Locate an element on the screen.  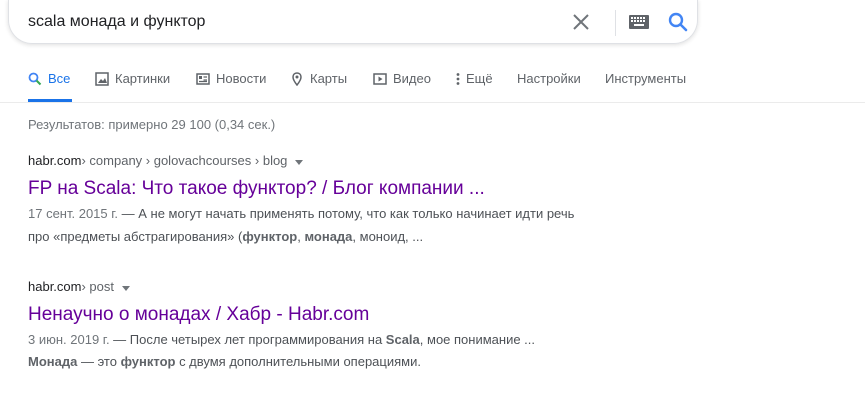
video-icon is located at coordinates (380, 79).